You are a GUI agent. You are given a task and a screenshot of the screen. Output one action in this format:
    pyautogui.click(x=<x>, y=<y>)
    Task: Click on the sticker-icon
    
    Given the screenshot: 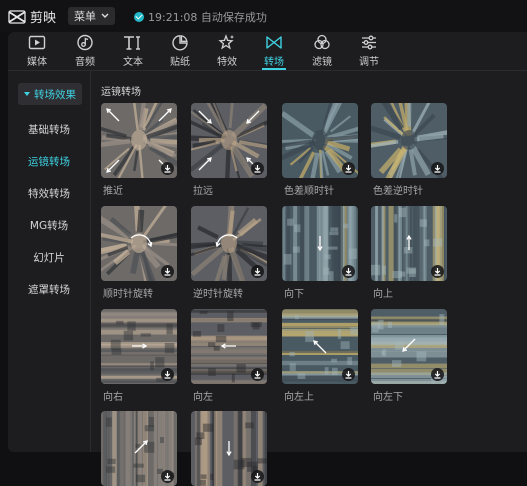 What is the action you would take?
    pyautogui.click(x=180, y=42)
    